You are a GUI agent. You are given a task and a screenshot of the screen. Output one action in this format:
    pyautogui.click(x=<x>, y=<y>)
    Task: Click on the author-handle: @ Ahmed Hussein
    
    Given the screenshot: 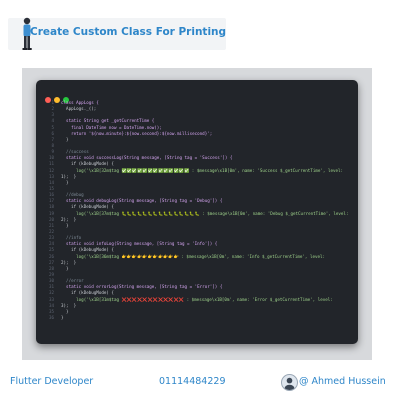 What is the action you would take?
    pyautogui.click(x=342, y=381)
    